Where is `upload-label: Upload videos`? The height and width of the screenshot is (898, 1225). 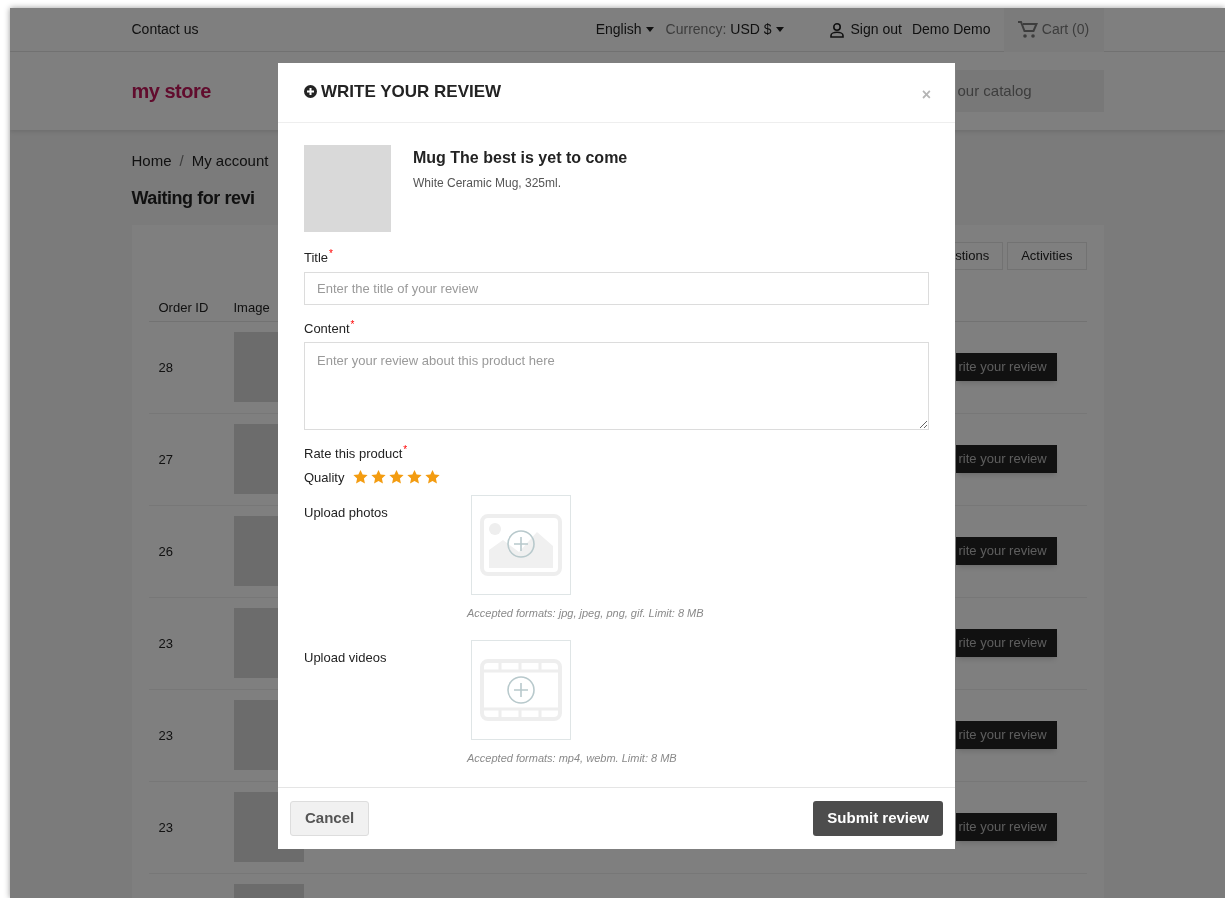 upload-label: Upload videos is located at coordinates (345, 657).